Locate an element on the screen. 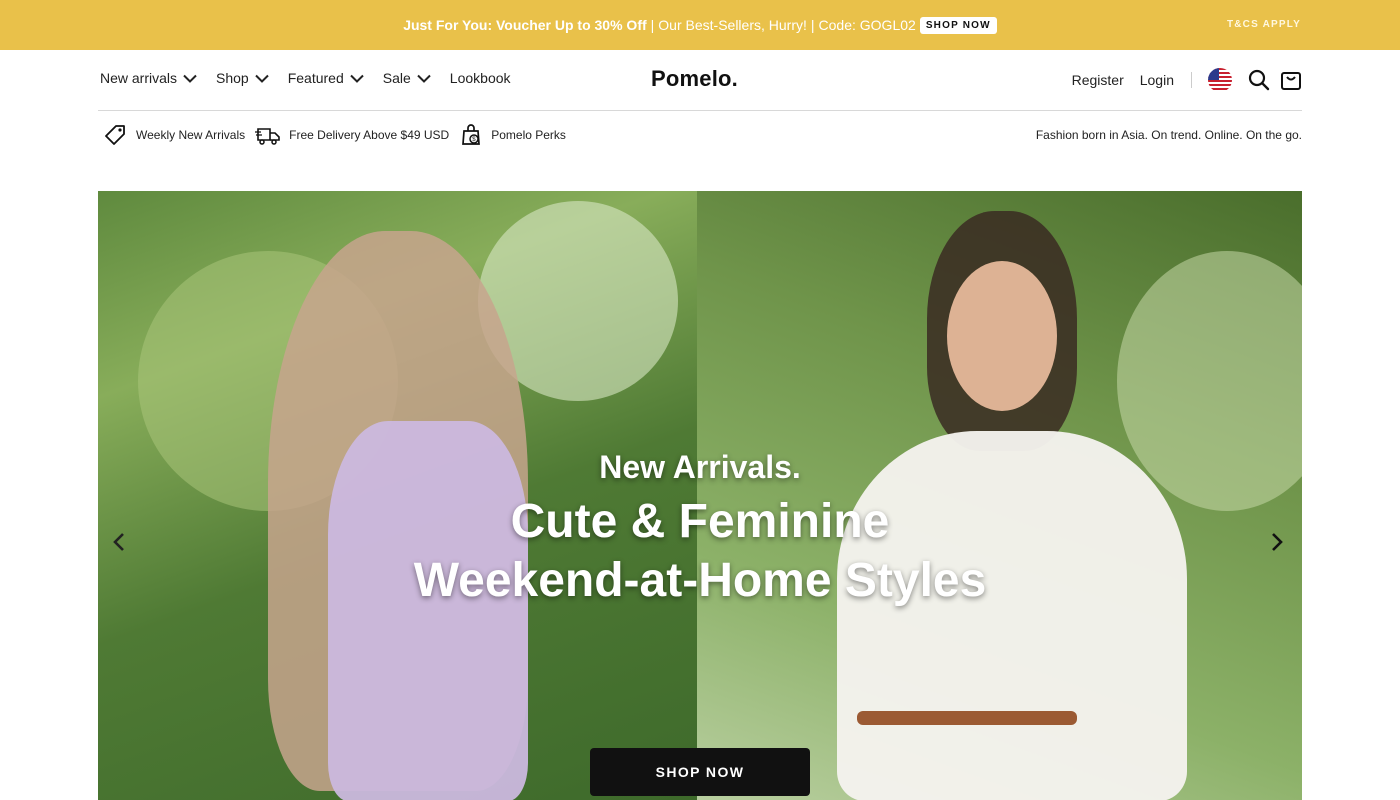  promo-headline: Just For You: Voucher Up to 30% Off is located at coordinates (525, 25).